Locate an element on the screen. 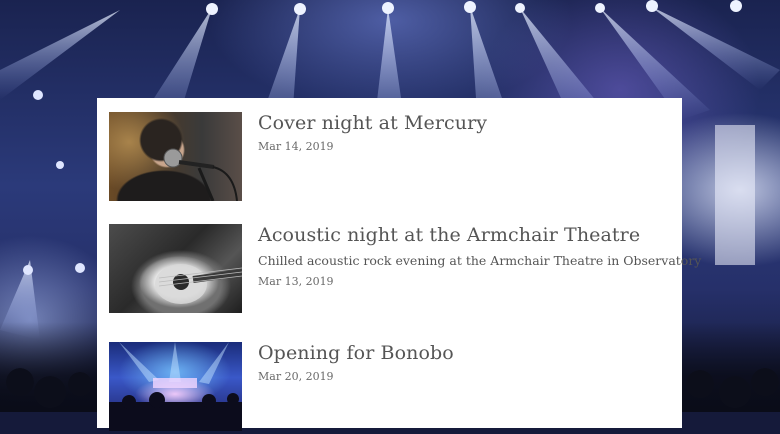  event-title: Cover night at Mercury is located at coordinates (372, 123).